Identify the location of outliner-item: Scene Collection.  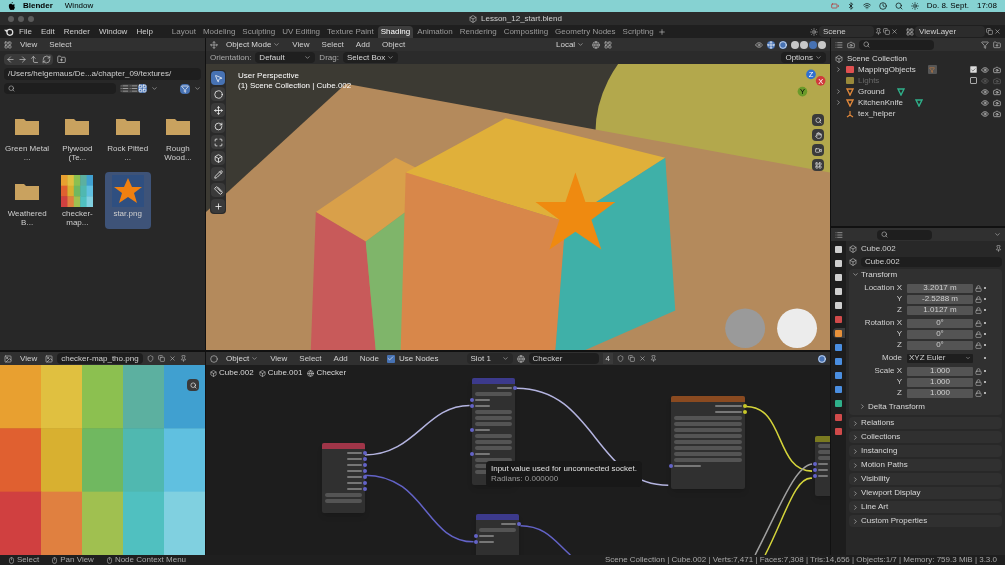
(877, 58).